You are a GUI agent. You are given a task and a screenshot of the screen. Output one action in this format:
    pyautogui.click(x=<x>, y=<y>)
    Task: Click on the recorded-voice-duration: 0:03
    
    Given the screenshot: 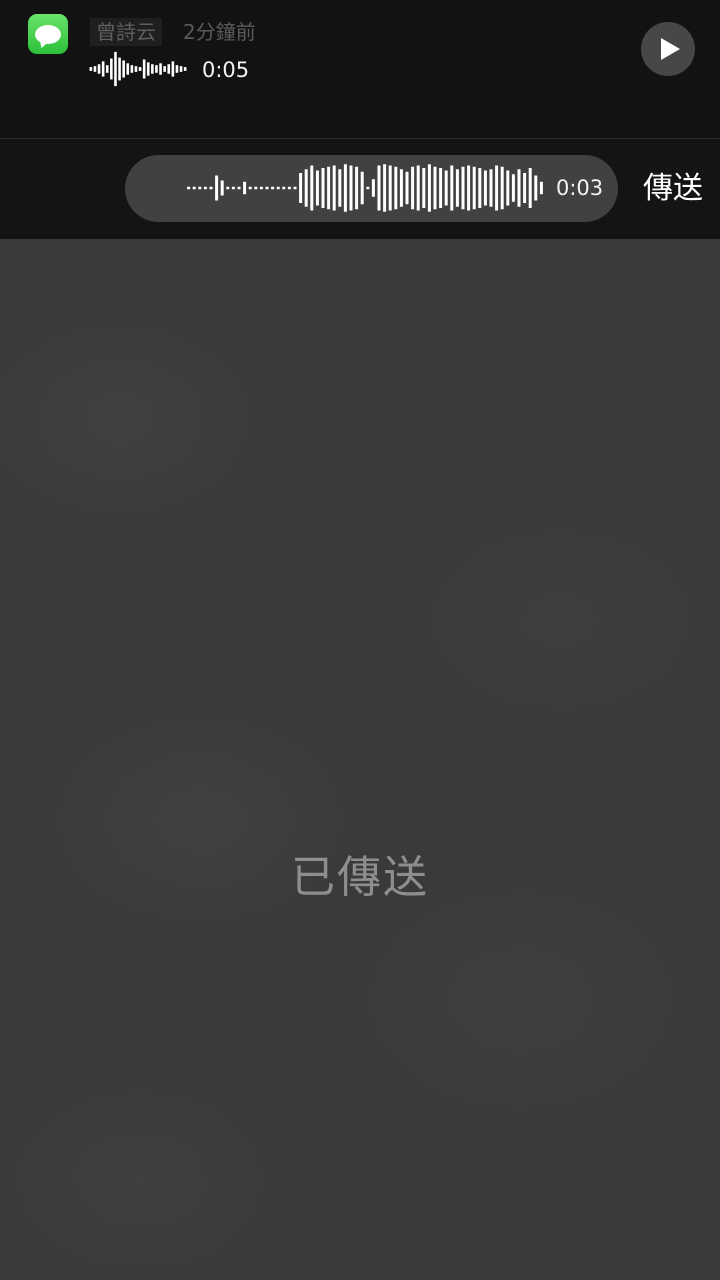 What is the action you would take?
    pyautogui.click(x=580, y=188)
    